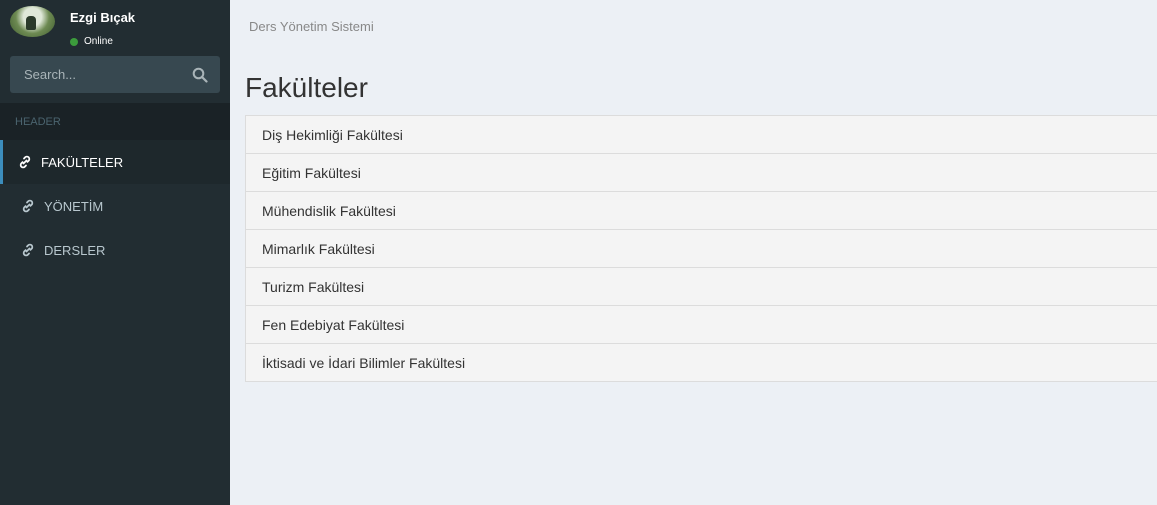  I want to click on user-name: Ezgi Bıçak, so click(103, 17).